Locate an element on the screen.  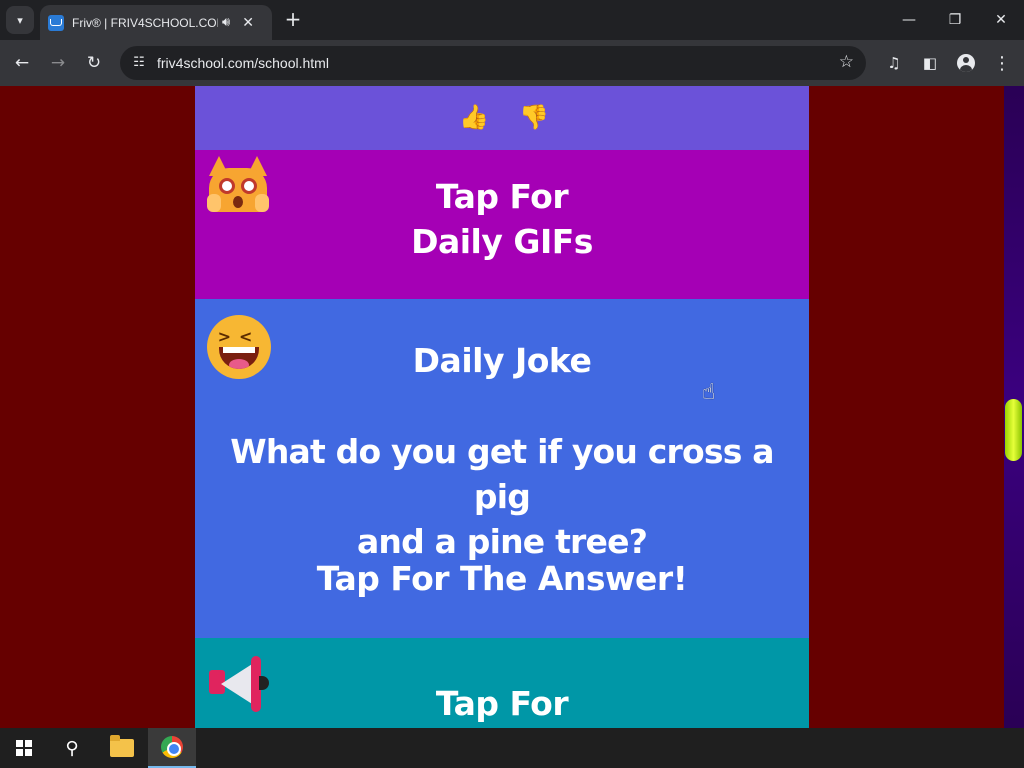
star-icon: ☆ is located at coordinates (846, 62).